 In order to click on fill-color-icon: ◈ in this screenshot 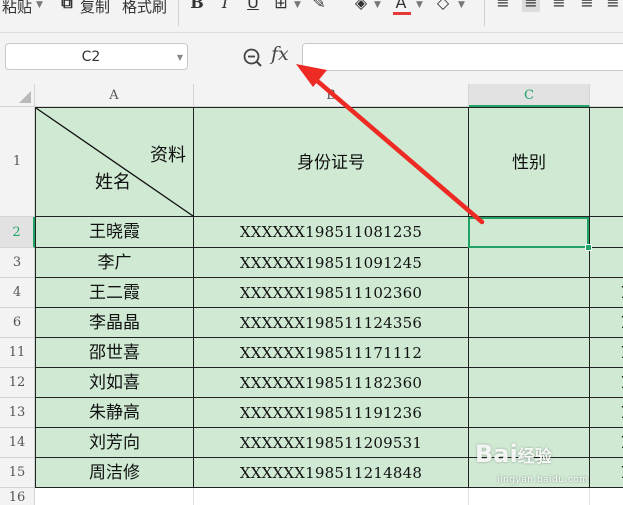, I will do `click(361, 6)`.